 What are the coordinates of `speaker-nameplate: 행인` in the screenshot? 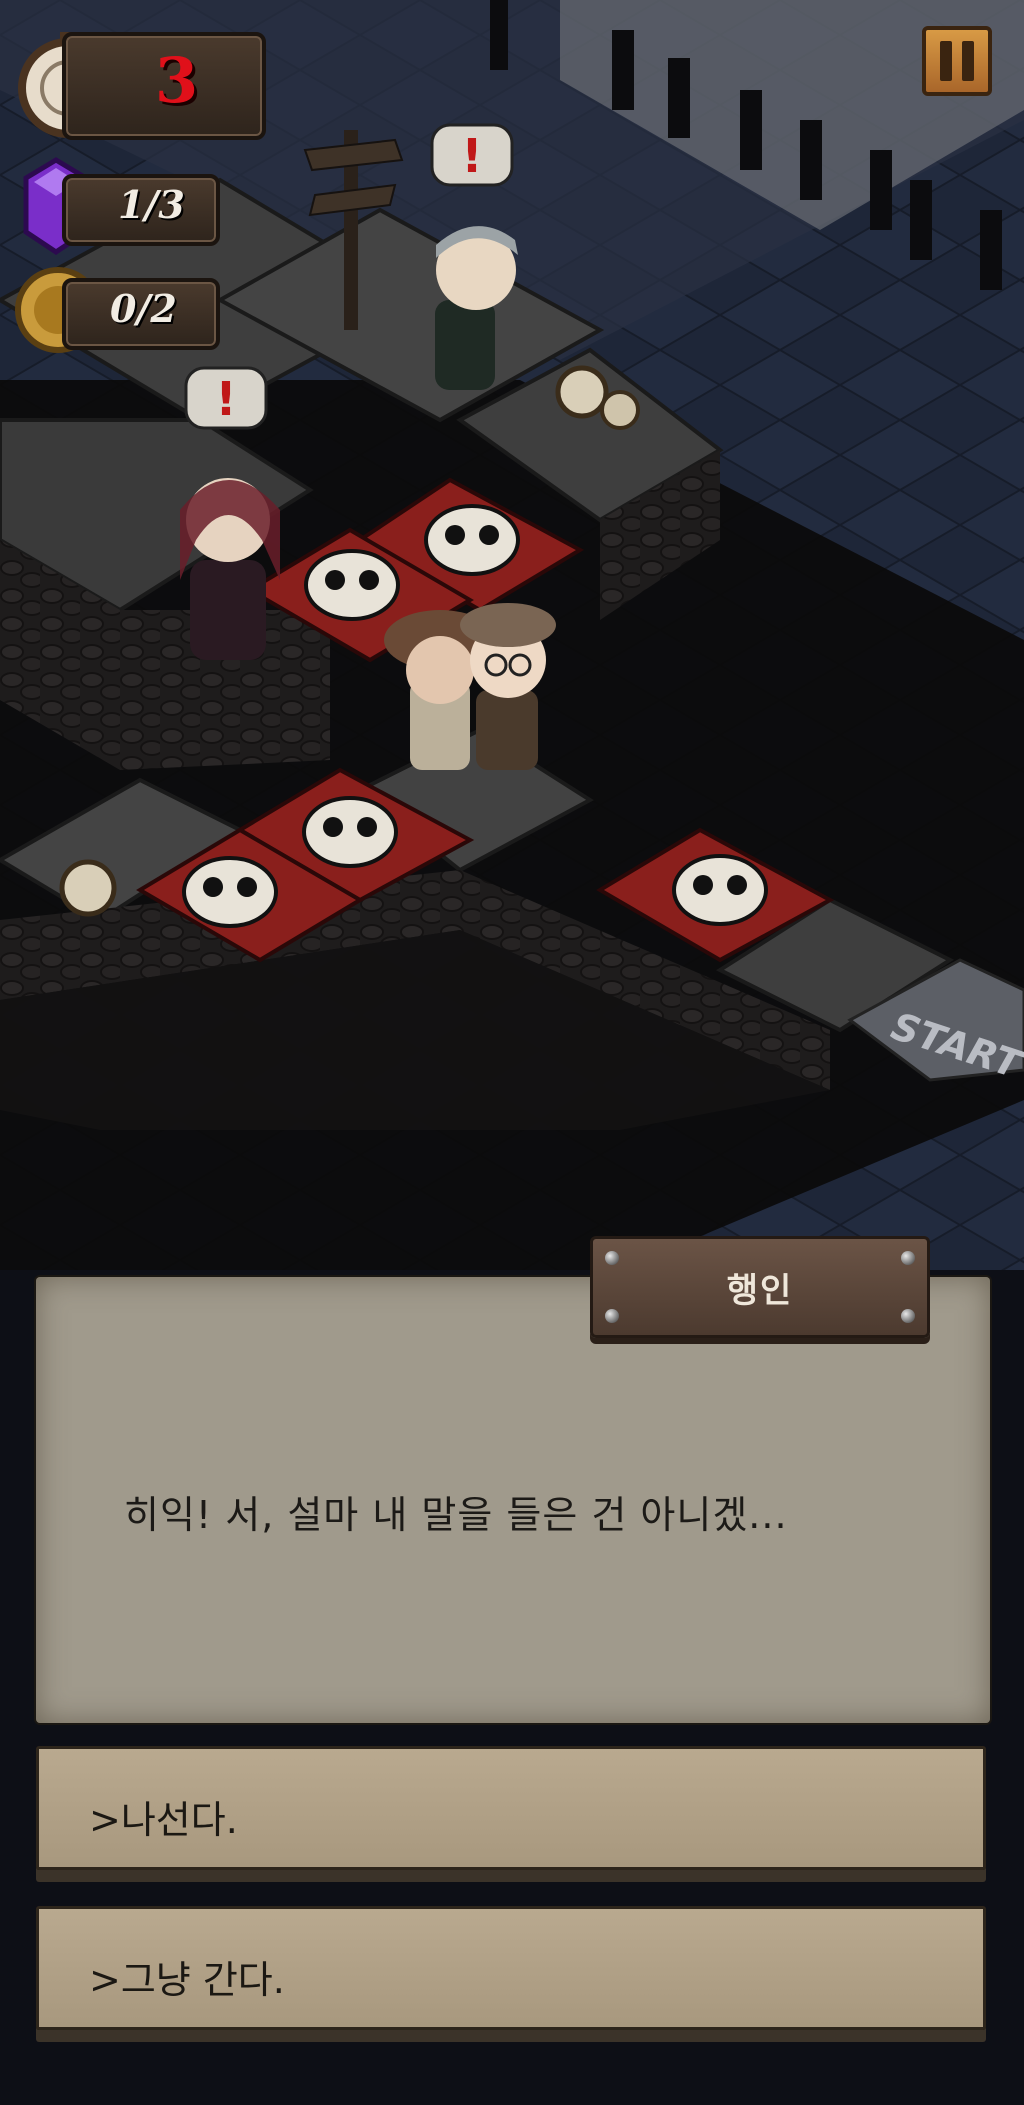 It's located at (760, 1287).